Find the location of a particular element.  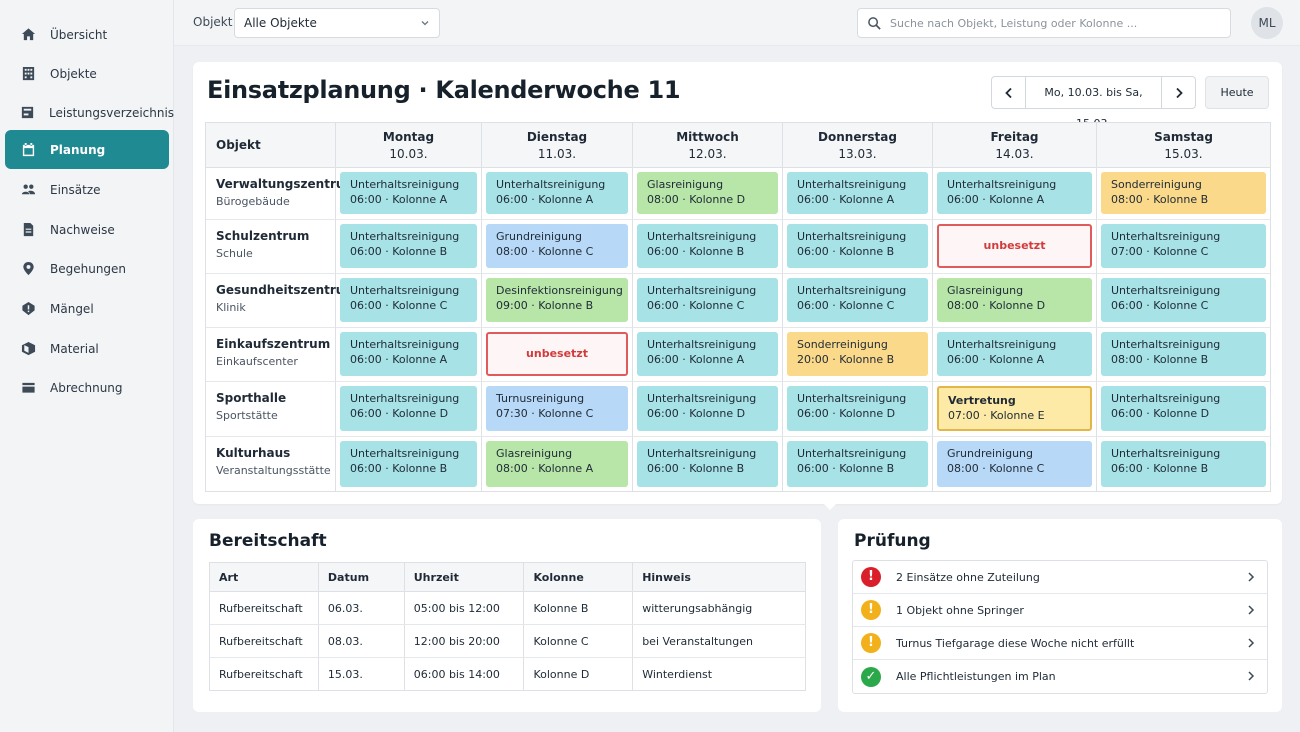

check-item: ✓ Alle Pflichtleistungen im Plan is located at coordinates (1060, 676).